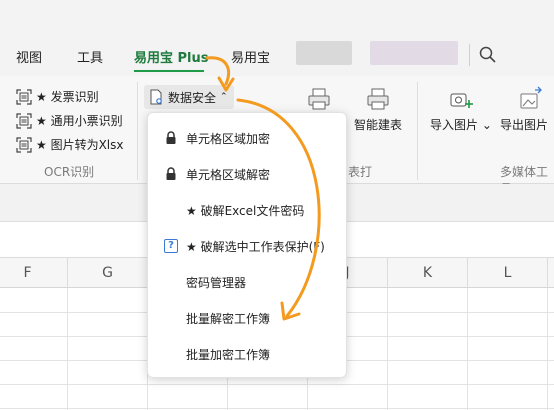  I want to click on insert-image-button: 导入图片 ⌄, so click(461, 109).